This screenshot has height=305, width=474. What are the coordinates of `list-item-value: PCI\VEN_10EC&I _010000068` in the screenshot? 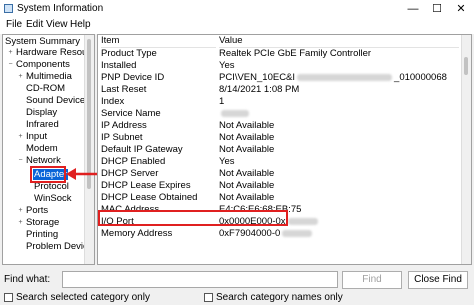 It's located at (333, 78).